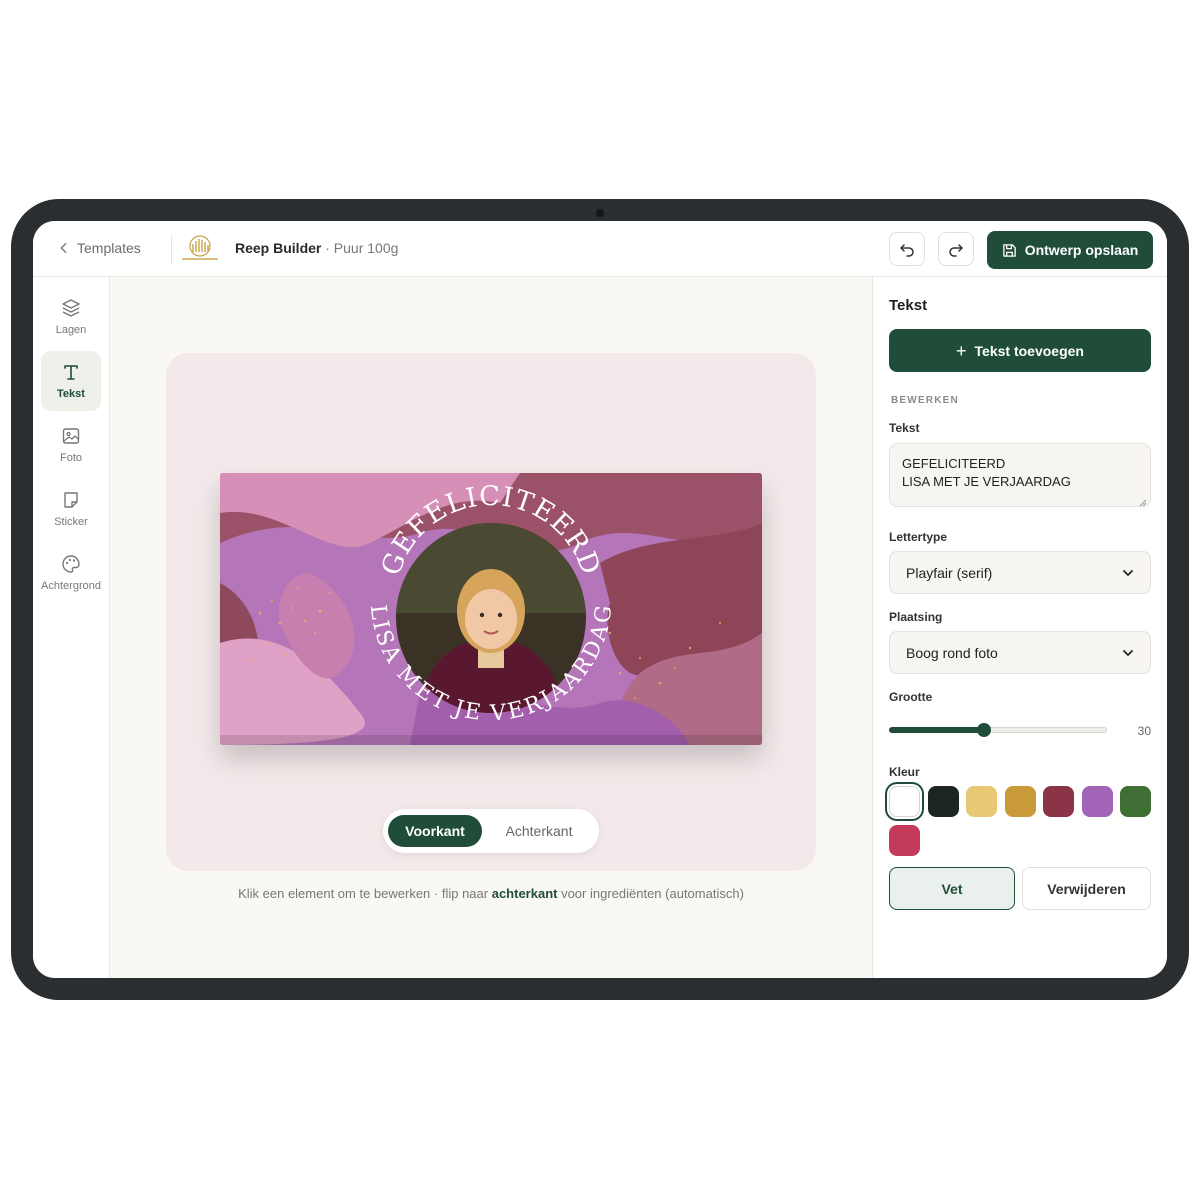 This screenshot has height=1200, width=1200. Describe the element at coordinates (71, 586) in the screenshot. I see `tool-label: Achtergrond` at that location.